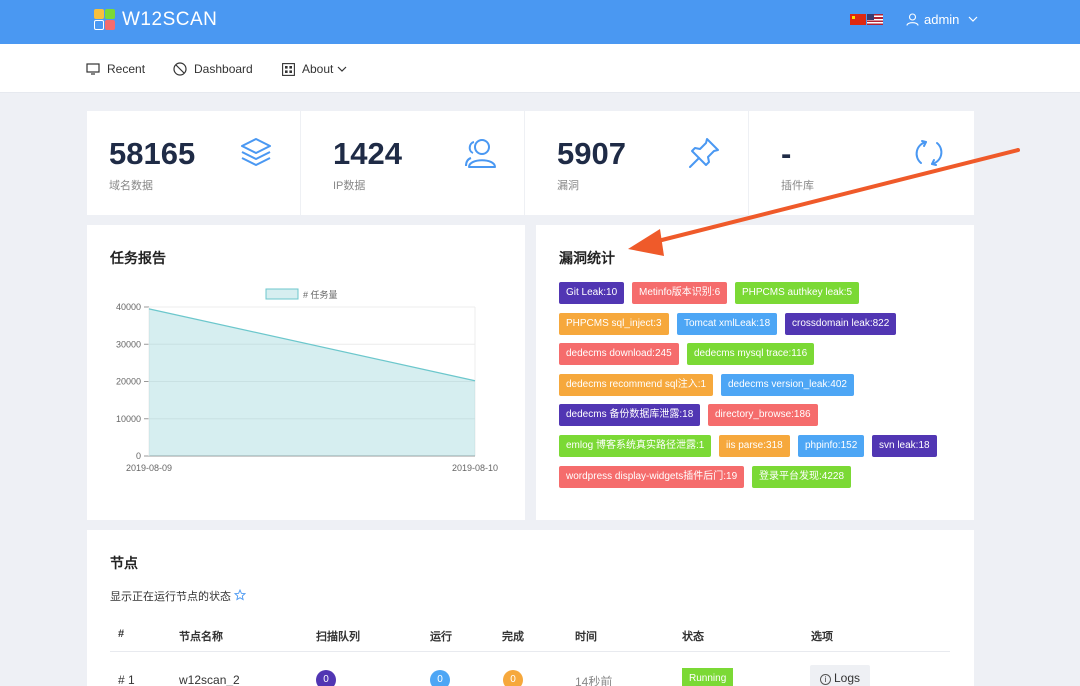 Image resolution: width=1080 pixels, height=686 pixels. Describe the element at coordinates (797, 186) in the screenshot. I see `stat-label: 插件库` at that location.